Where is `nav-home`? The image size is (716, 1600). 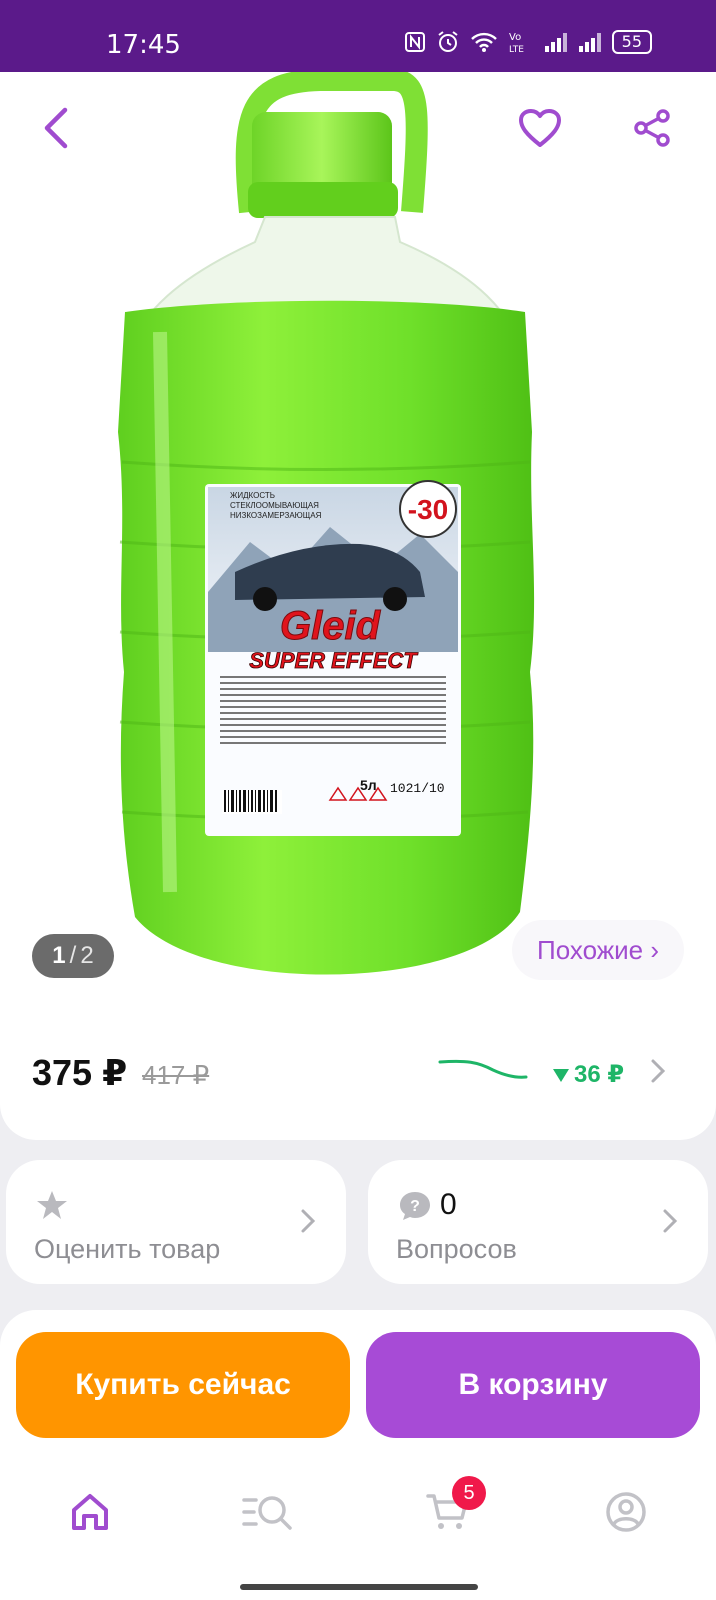
nav-home is located at coordinates (90, 1512).